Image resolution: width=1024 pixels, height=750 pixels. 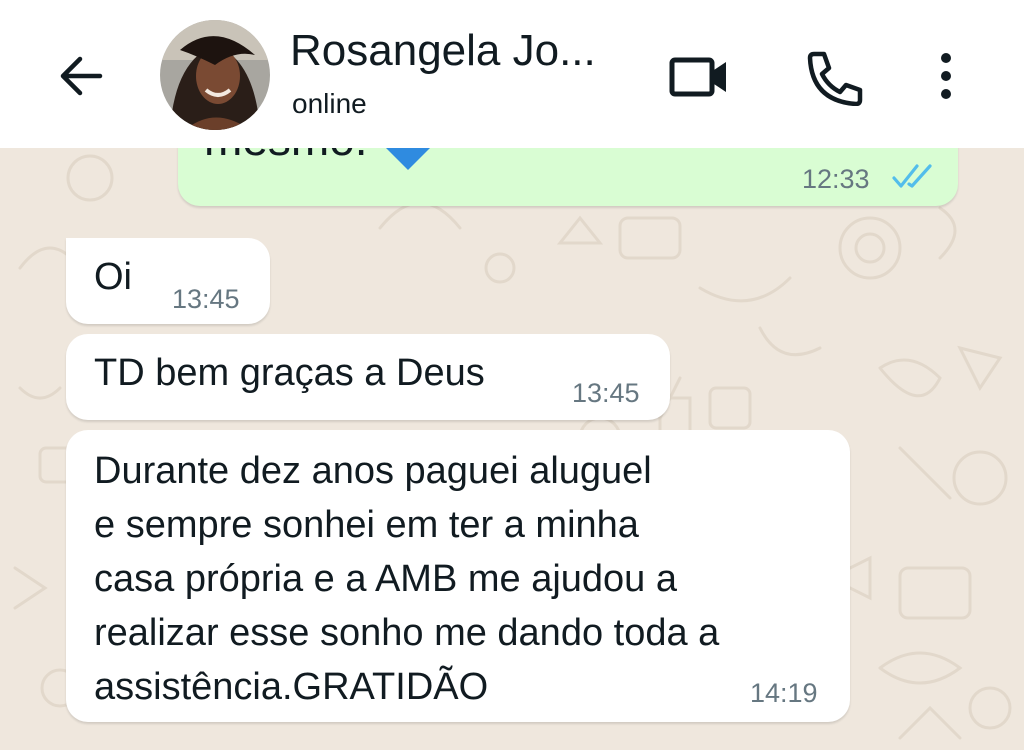 What do you see at coordinates (912, 176) in the screenshot?
I see `read-receipt-icon` at bounding box center [912, 176].